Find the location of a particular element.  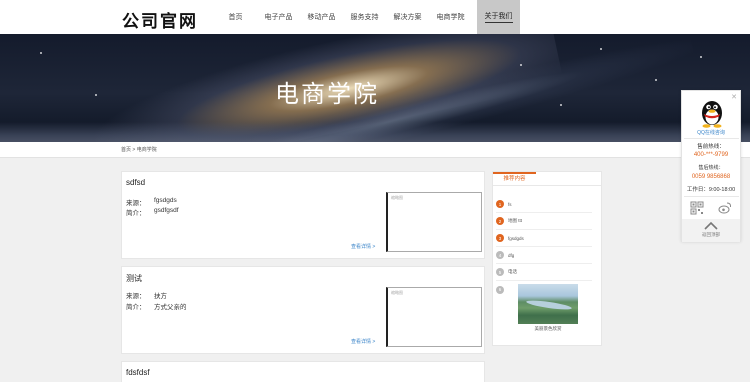

rank-badge: 4 is located at coordinates (500, 255).